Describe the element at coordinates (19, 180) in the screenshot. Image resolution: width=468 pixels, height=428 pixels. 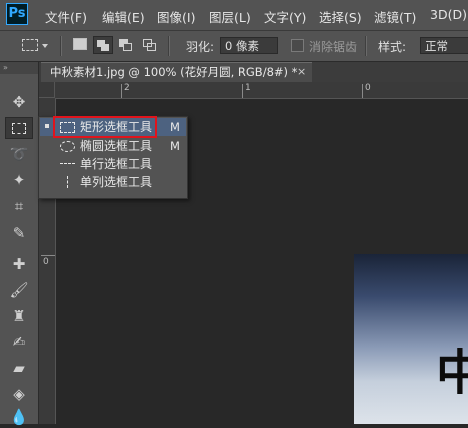
I see `magic-wand-tool-icon: ✦` at that location.